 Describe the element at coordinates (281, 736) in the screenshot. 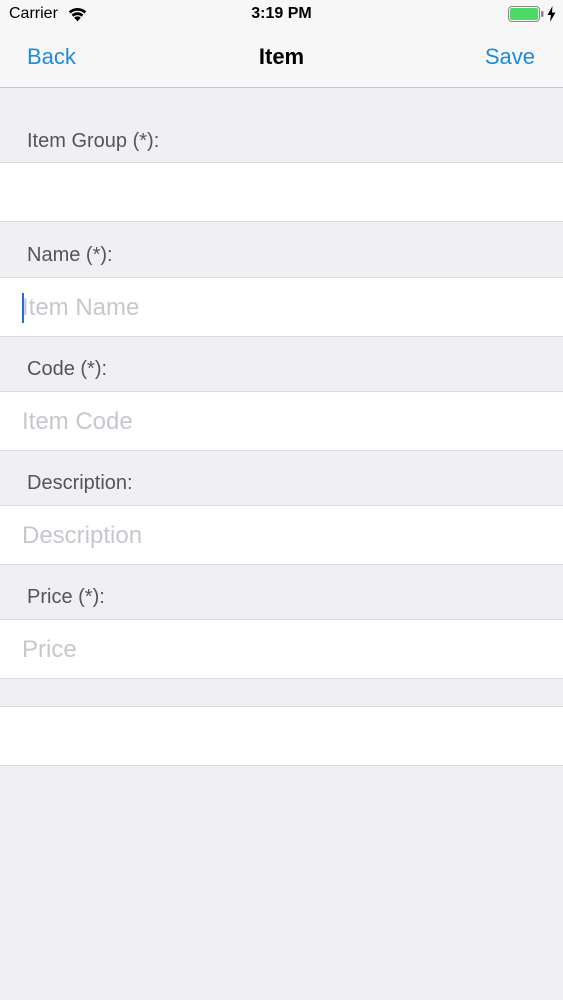

I see `empty-row` at that location.